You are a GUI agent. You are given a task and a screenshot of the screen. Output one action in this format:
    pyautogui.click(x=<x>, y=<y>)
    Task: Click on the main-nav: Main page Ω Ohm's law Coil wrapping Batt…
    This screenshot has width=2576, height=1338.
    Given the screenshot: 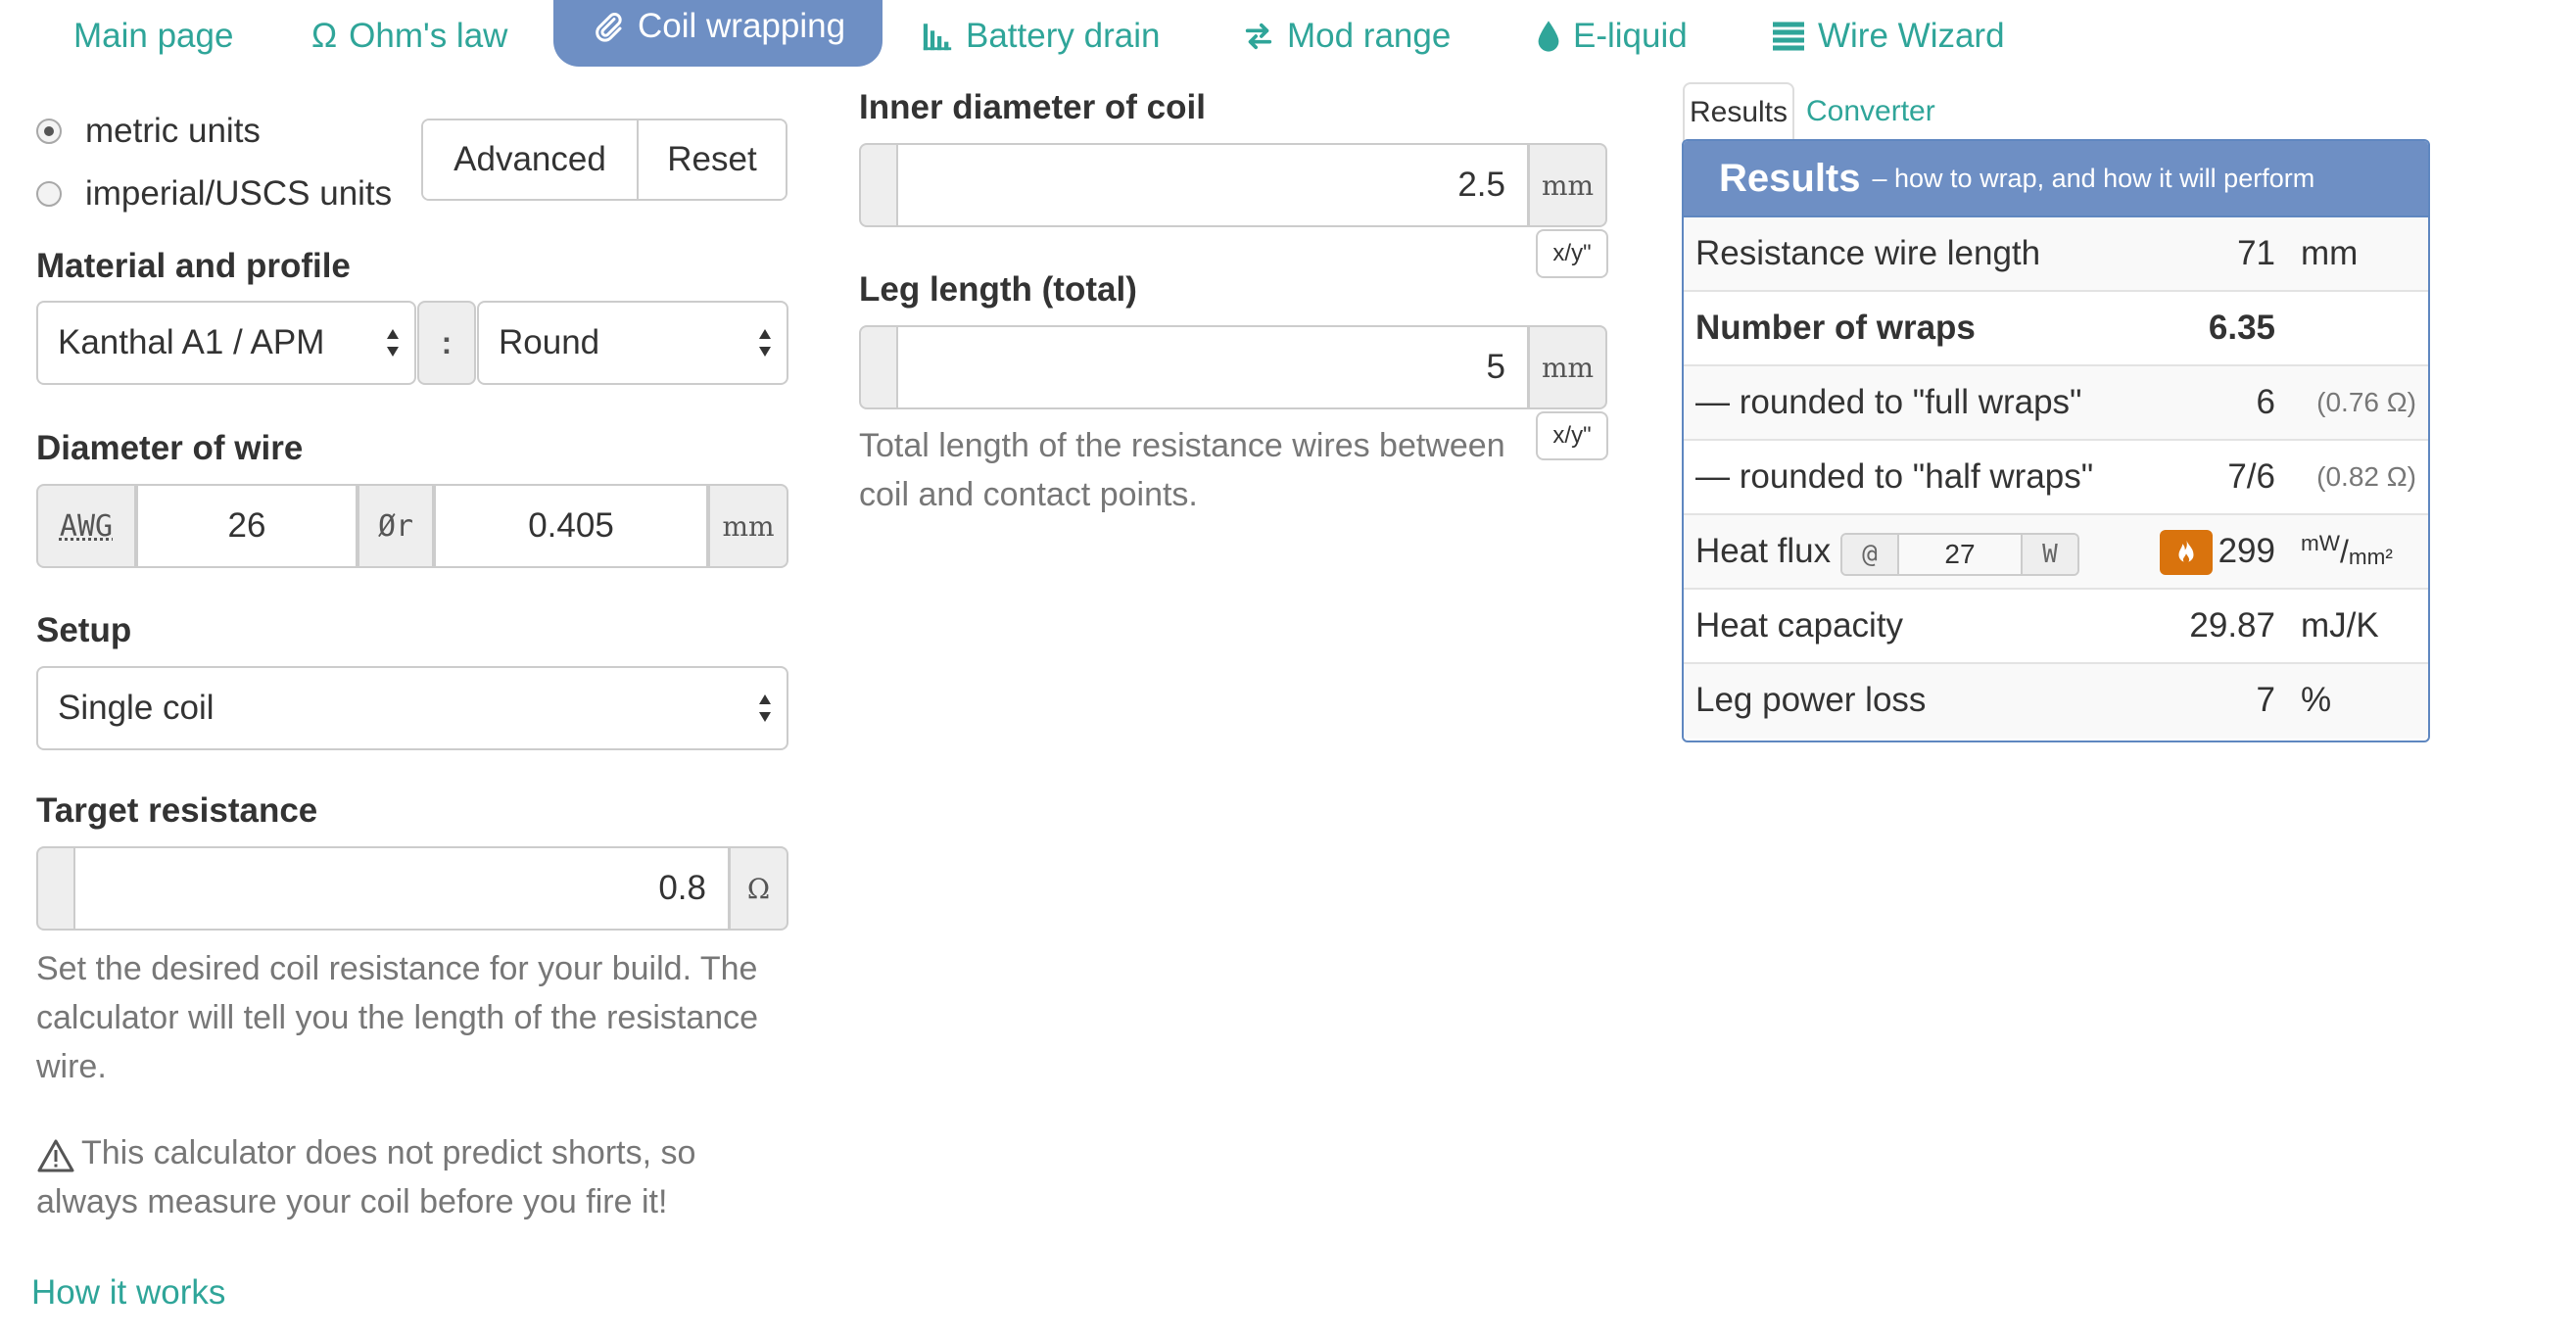 What is the action you would take?
    pyautogui.click(x=1288, y=33)
    